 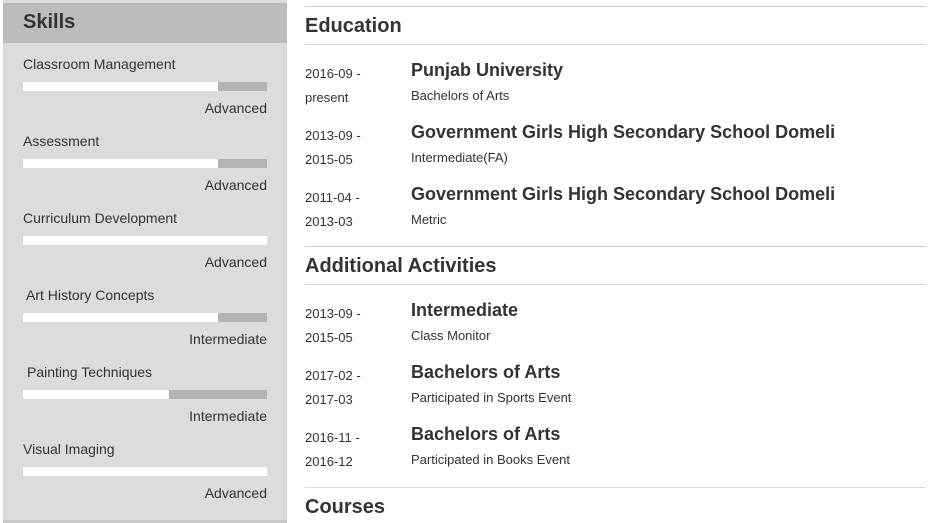 What do you see at coordinates (145, 478) in the screenshot?
I see `skill-item: Visual Imaging Advanced` at bounding box center [145, 478].